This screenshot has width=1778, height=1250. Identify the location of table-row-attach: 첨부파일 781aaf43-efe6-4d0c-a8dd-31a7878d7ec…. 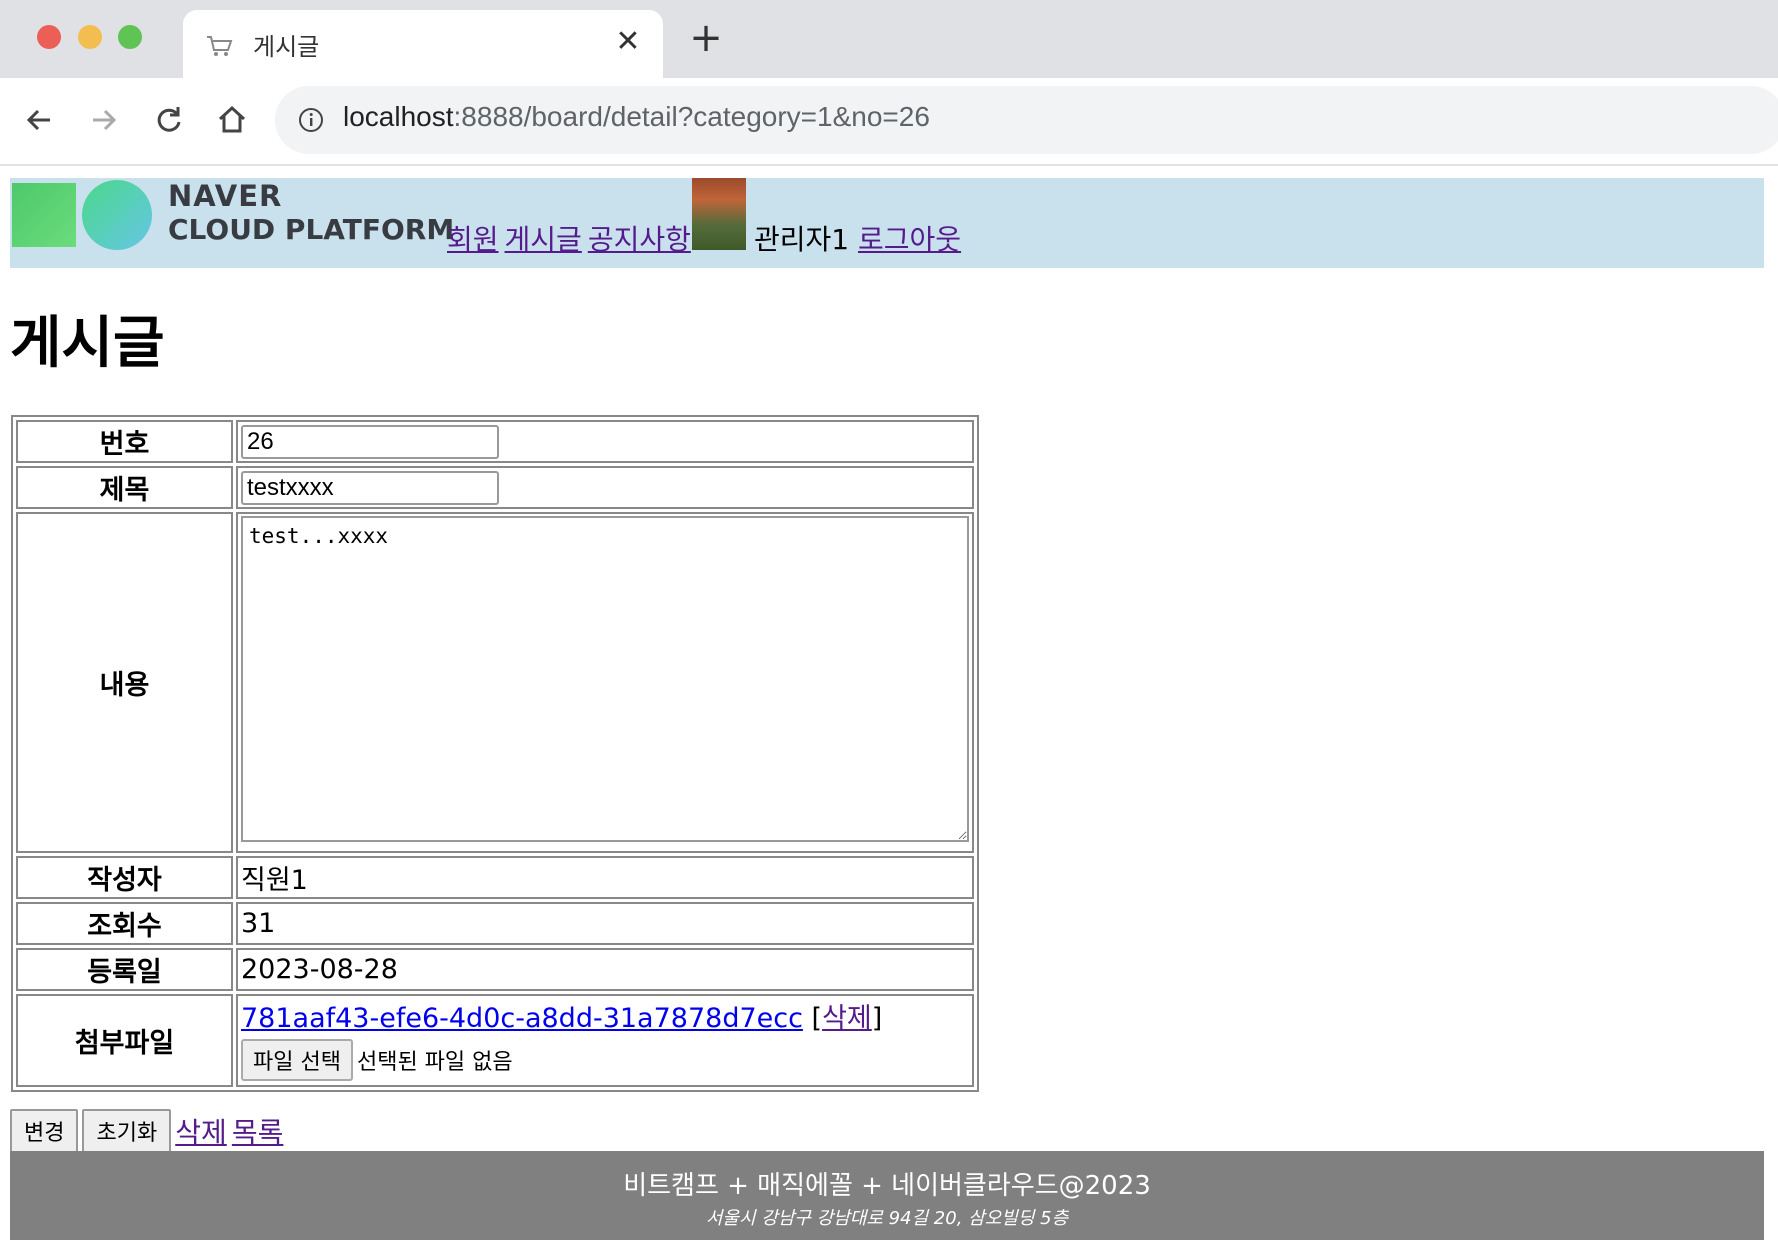
(495, 1040).